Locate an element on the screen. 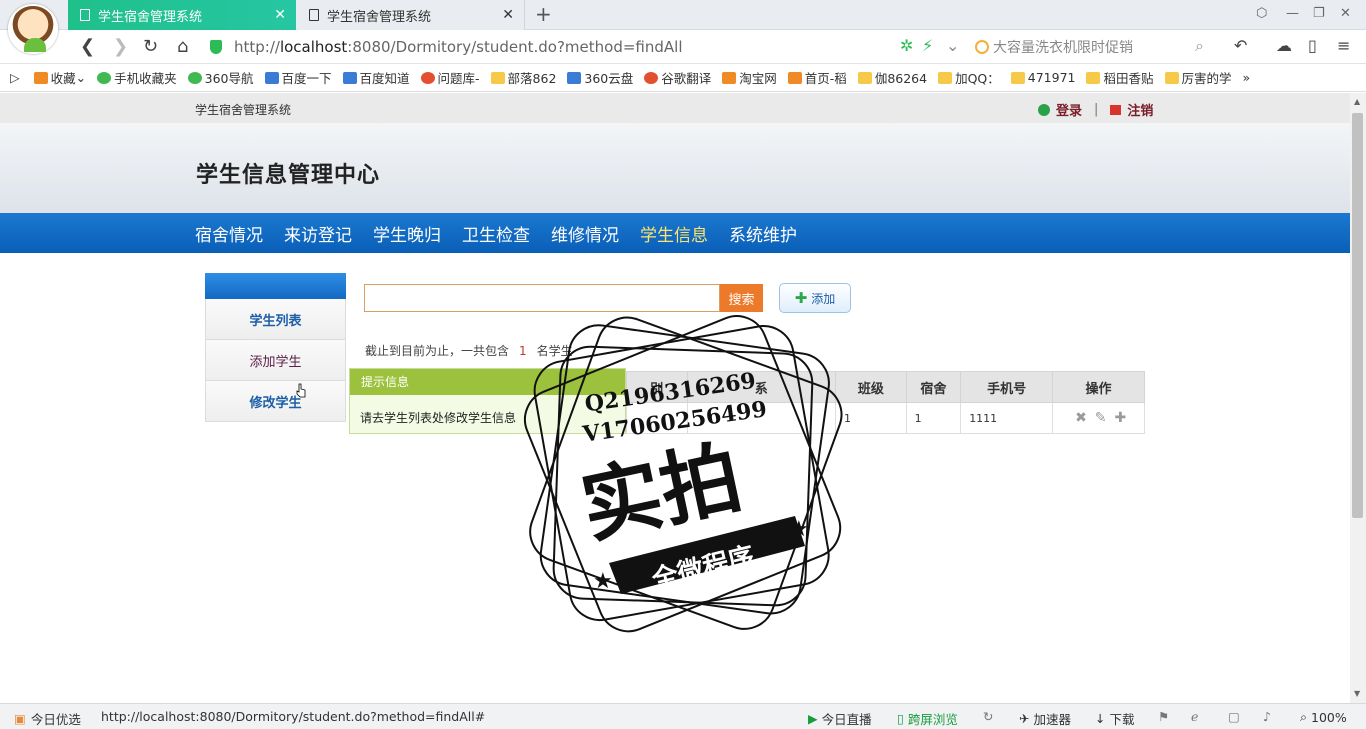 The image size is (1366, 729). live-stream: ▶ 今日直播 is located at coordinates (840, 718).